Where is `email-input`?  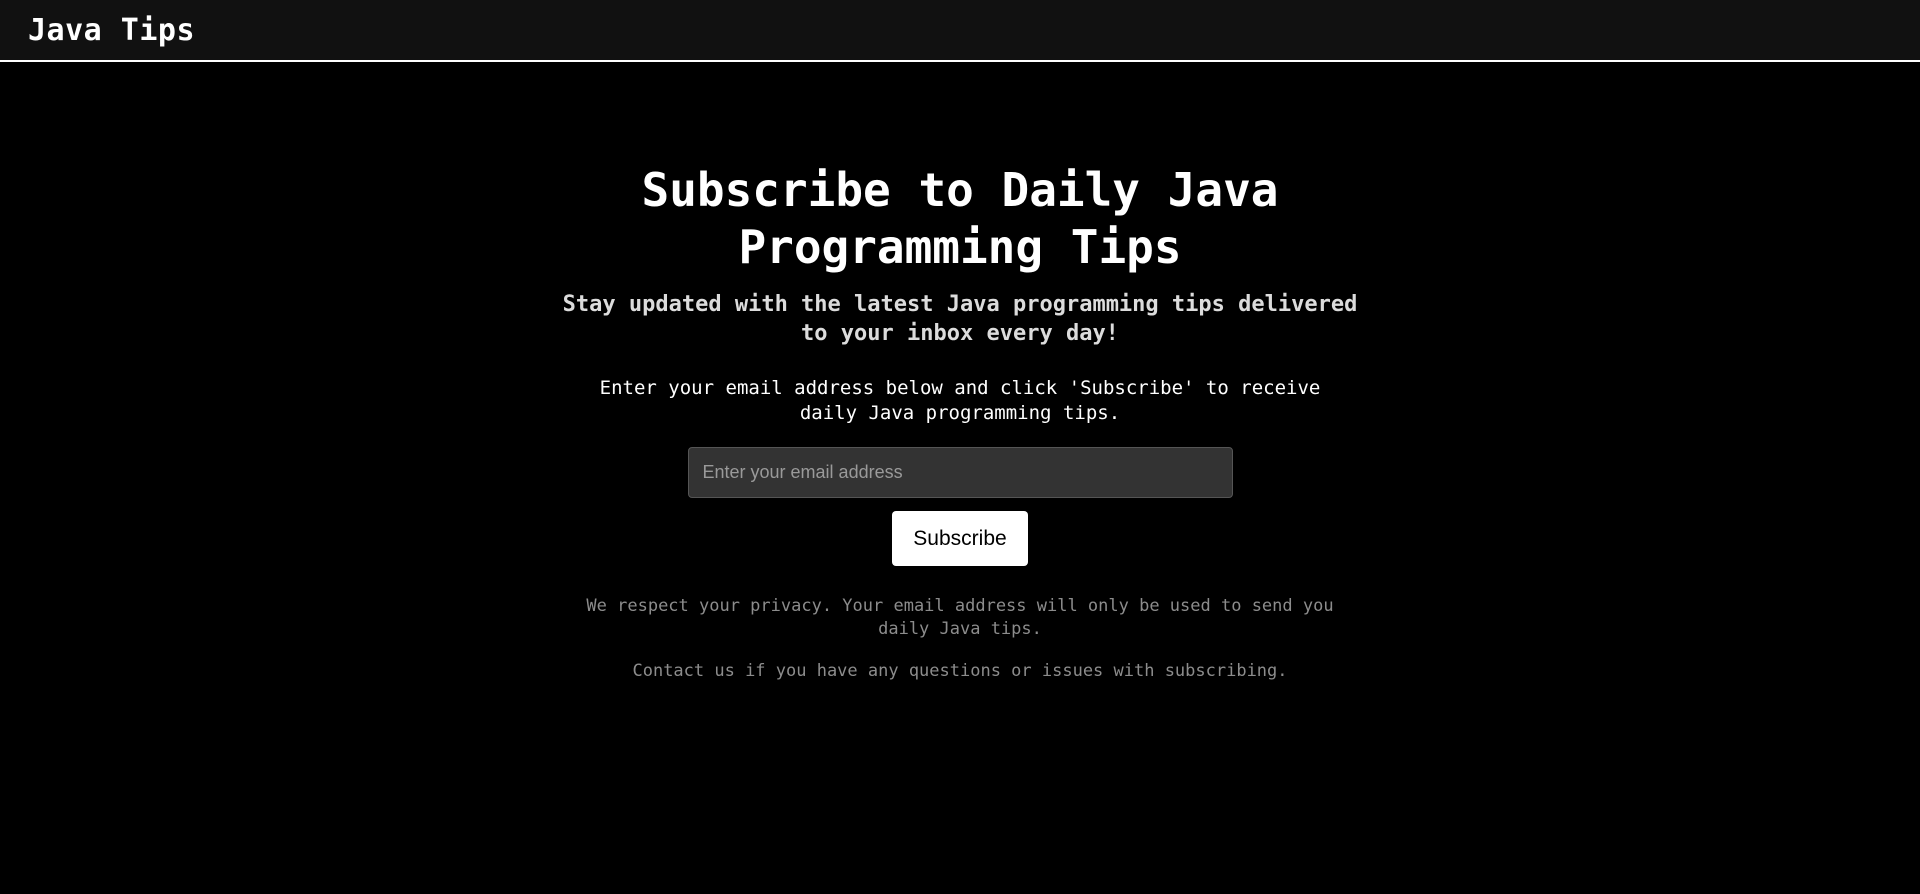 email-input is located at coordinates (960, 472).